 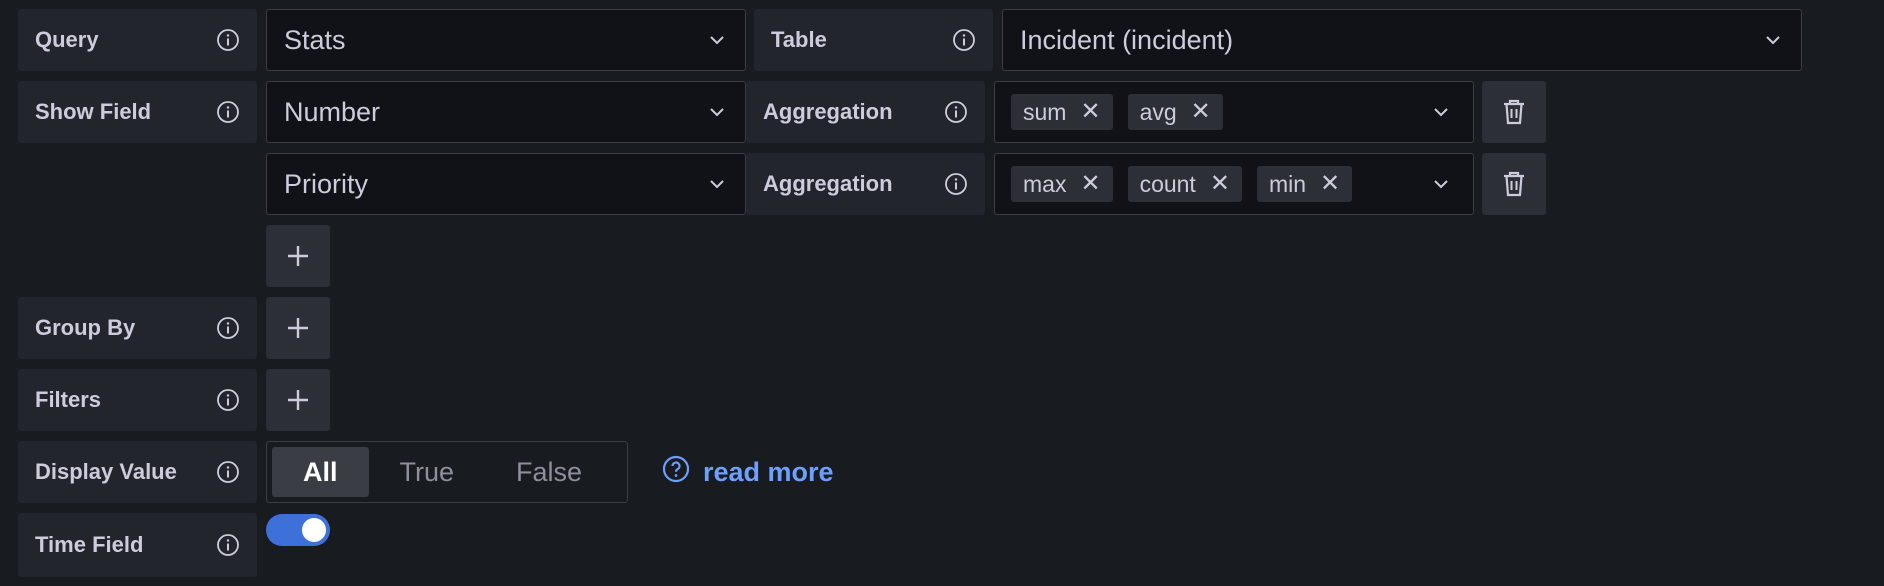 What do you see at coordinates (1287, 183) in the screenshot?
I see `aggregation-tag-label: min` at bounding box center [1287, 183].